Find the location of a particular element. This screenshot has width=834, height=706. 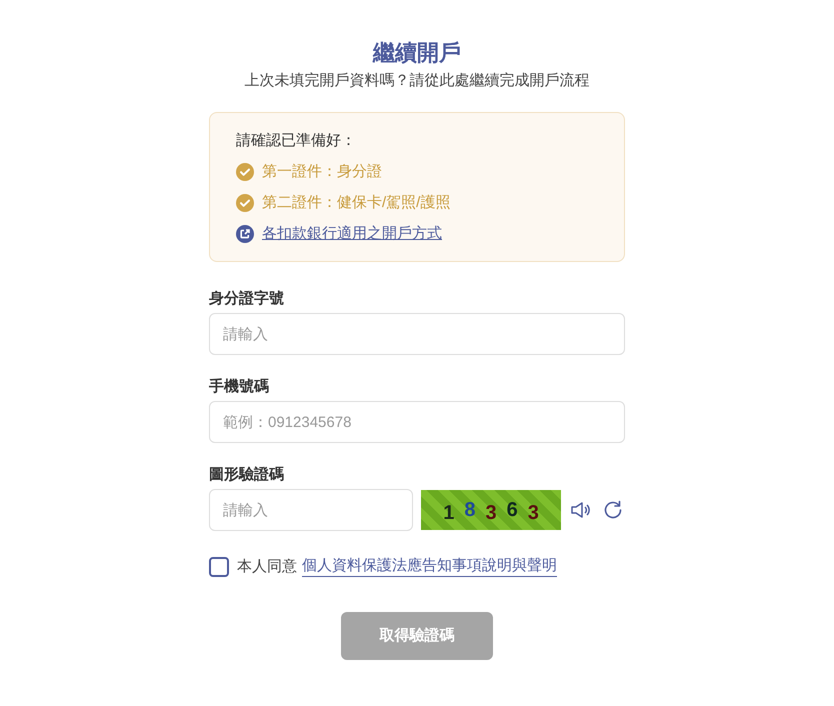

page-title: 繼續開戶 is located at coordinates (417, 53).